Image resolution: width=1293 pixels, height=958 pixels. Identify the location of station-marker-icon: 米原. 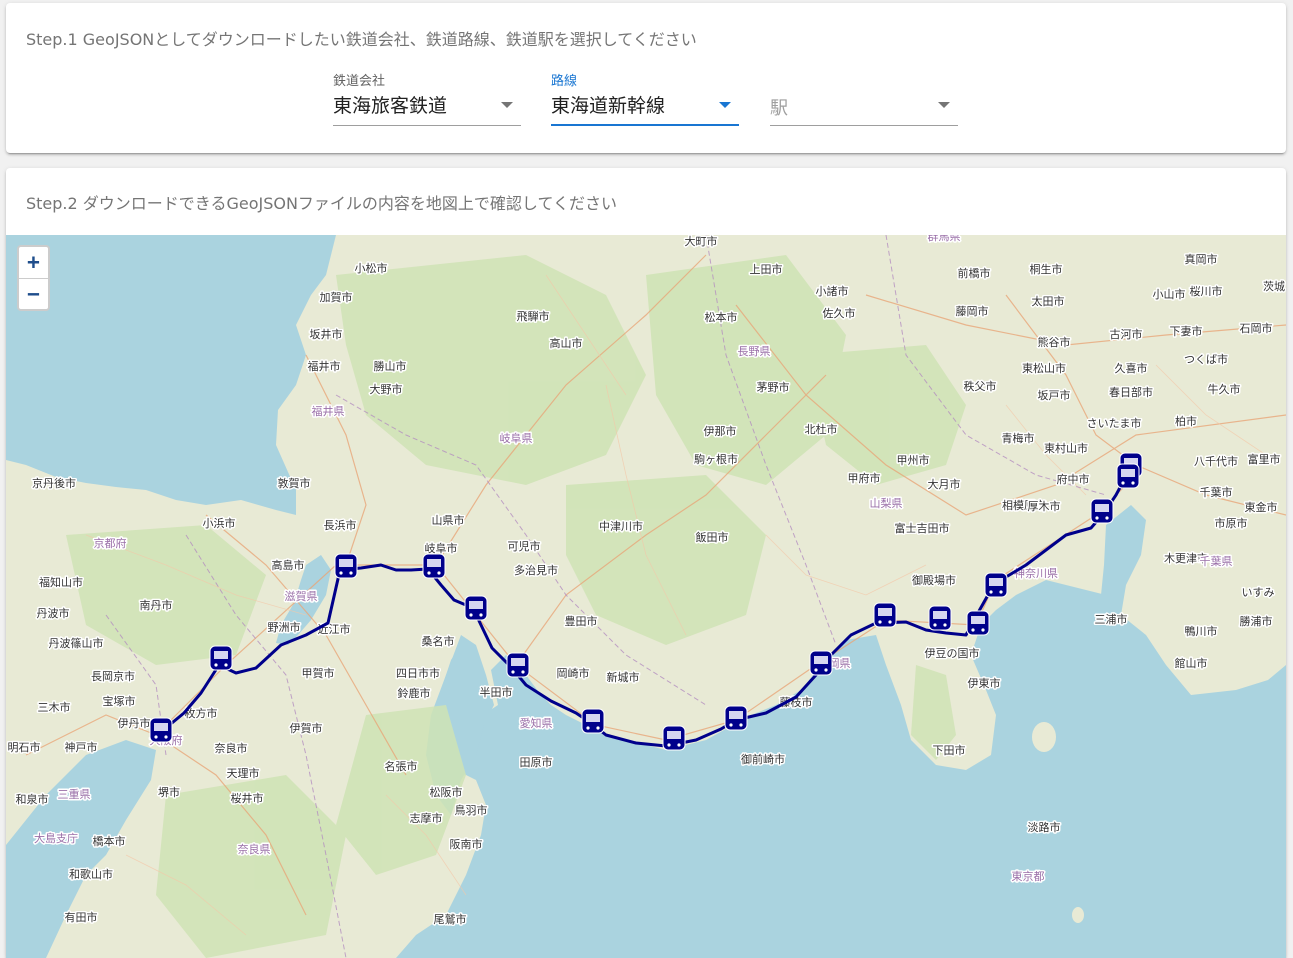
(346, 566).